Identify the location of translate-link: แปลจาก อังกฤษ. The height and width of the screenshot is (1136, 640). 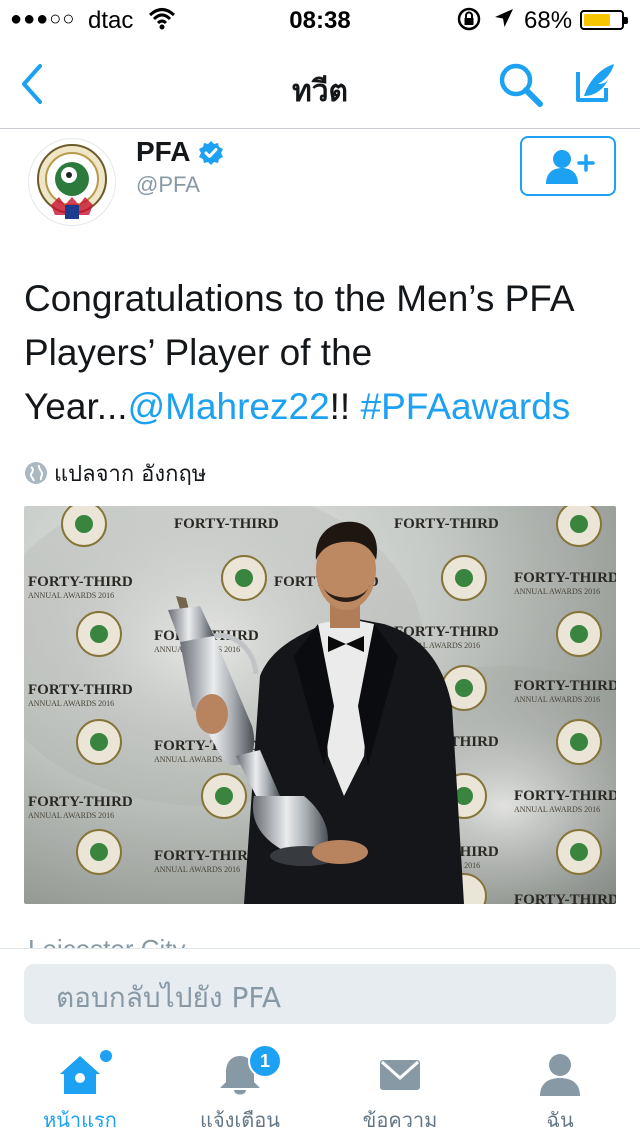
(115, 473).